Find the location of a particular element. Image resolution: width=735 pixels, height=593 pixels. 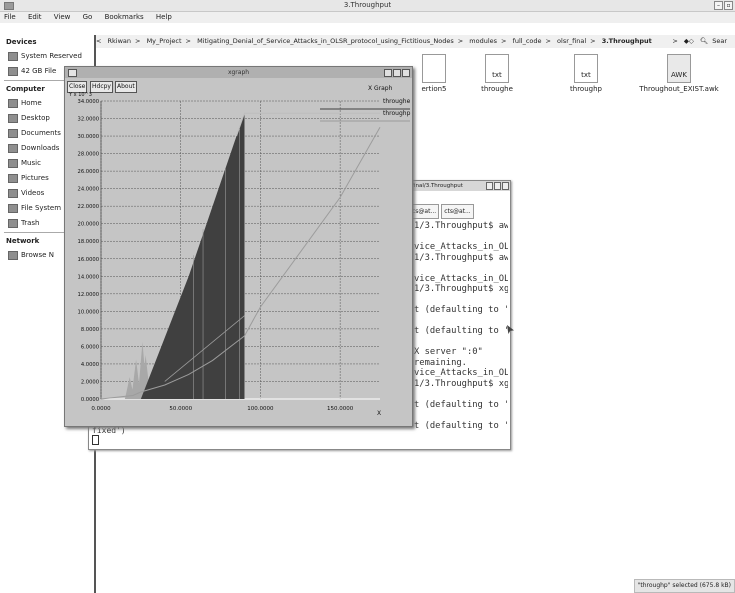

y-tick-label: 8.0000 is located at coordinates (90, 330).